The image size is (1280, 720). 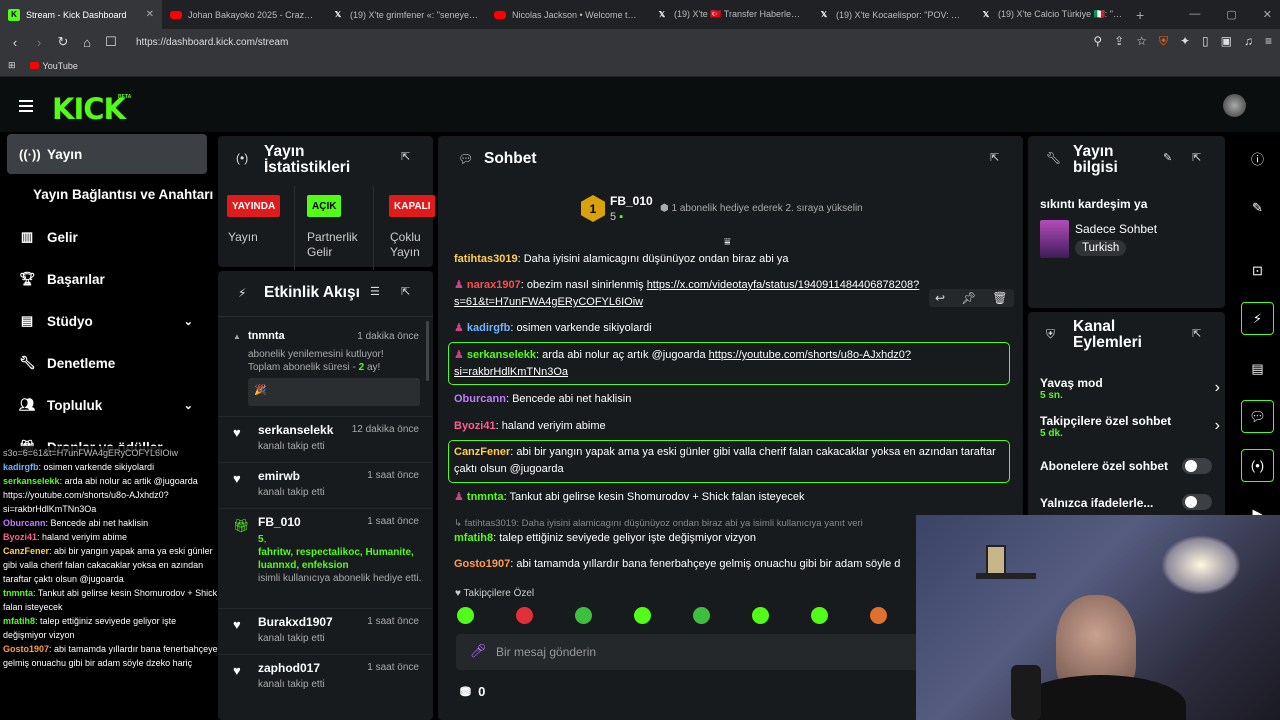 I want to click on chat-username: Byozi41, so click(x=475, y=426).